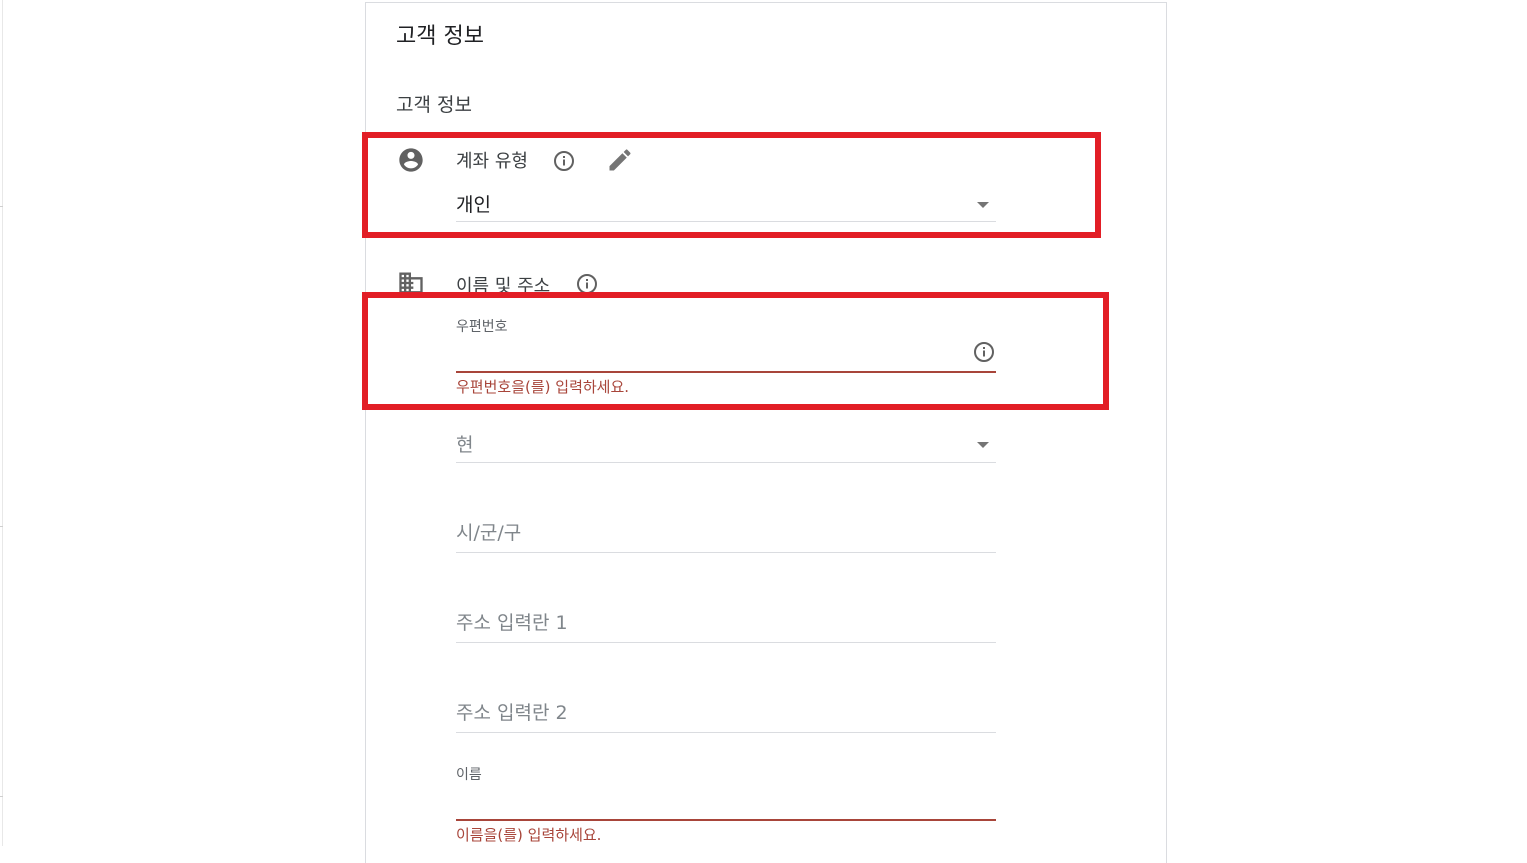  What do you see at coordinates (512, 713) in the screenshot?
I see `address-line2-placeholder: 주소 입력란 2` at bounding box center [512, 713].